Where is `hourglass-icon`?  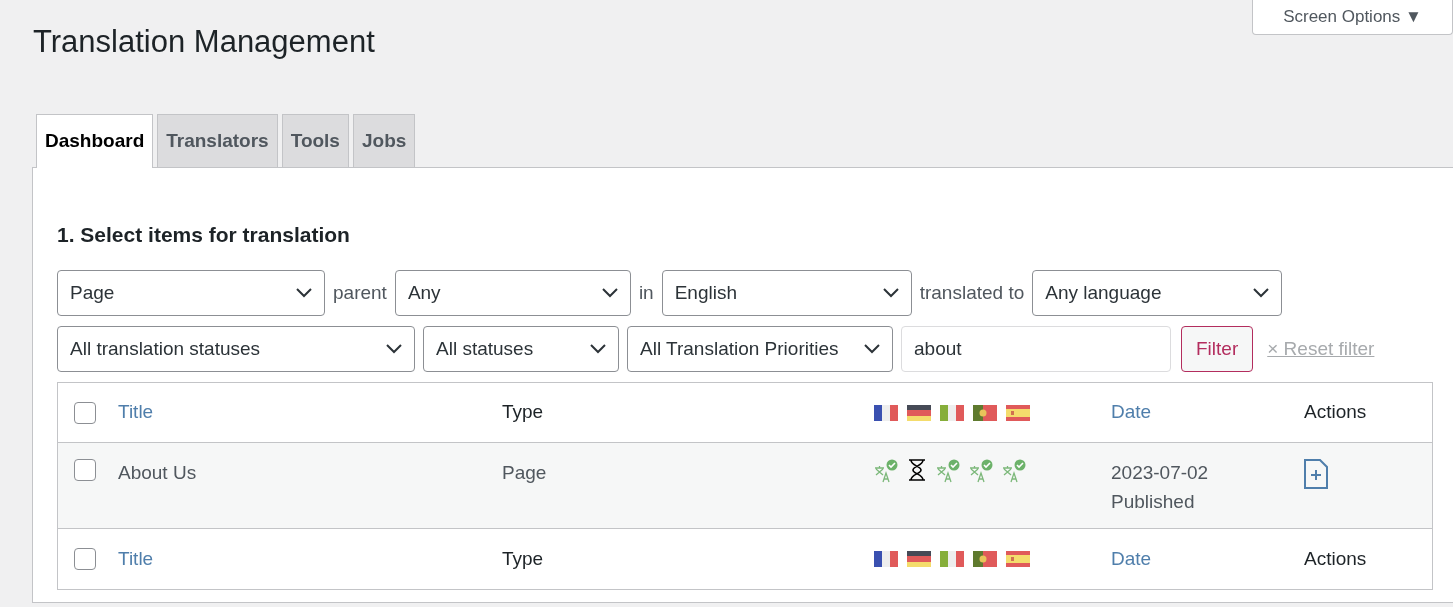
hourglass-icon is located at coordinates (917, 470).